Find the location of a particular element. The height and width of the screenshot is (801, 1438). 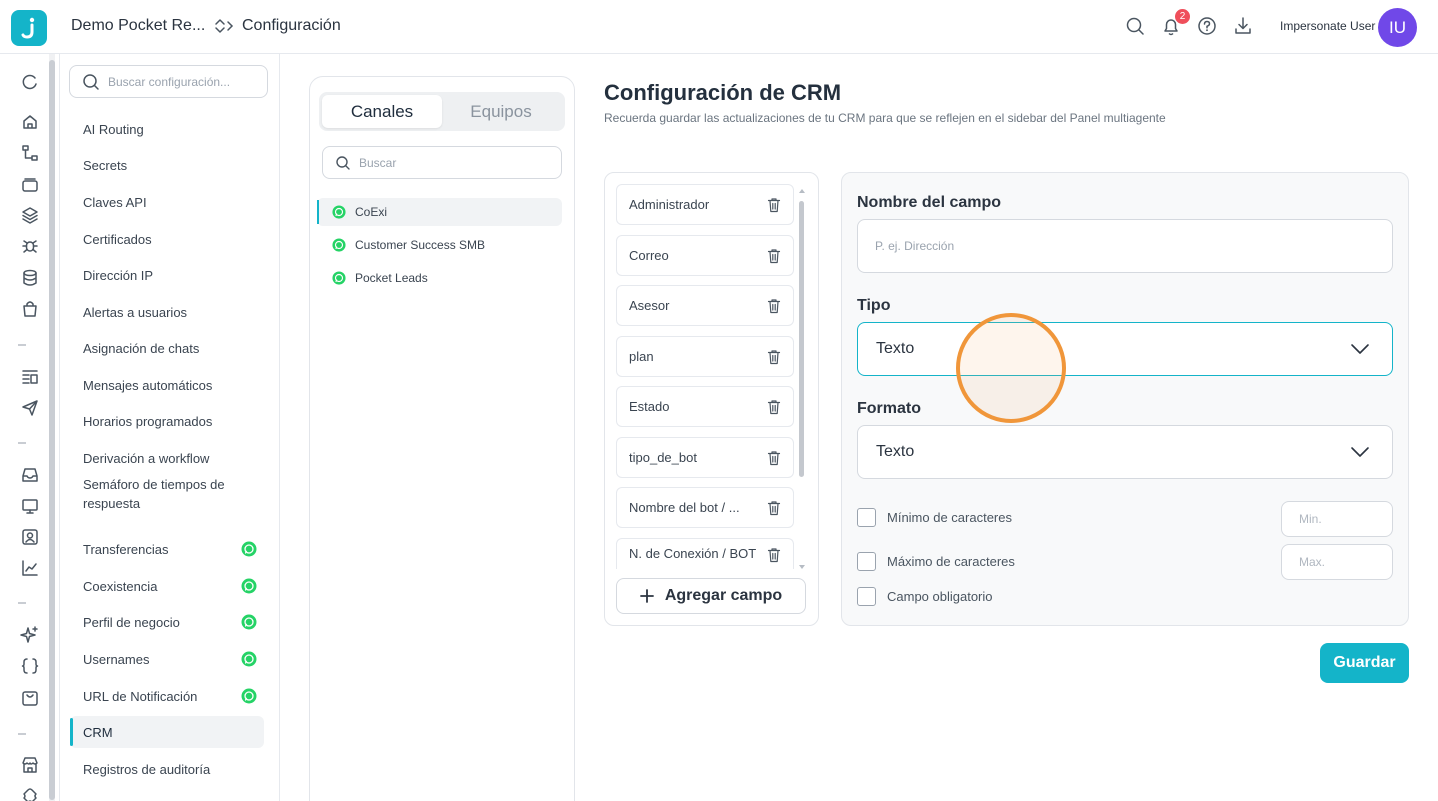

sidebar-item-usernames: Usernames is located at coordinates (167, 659).